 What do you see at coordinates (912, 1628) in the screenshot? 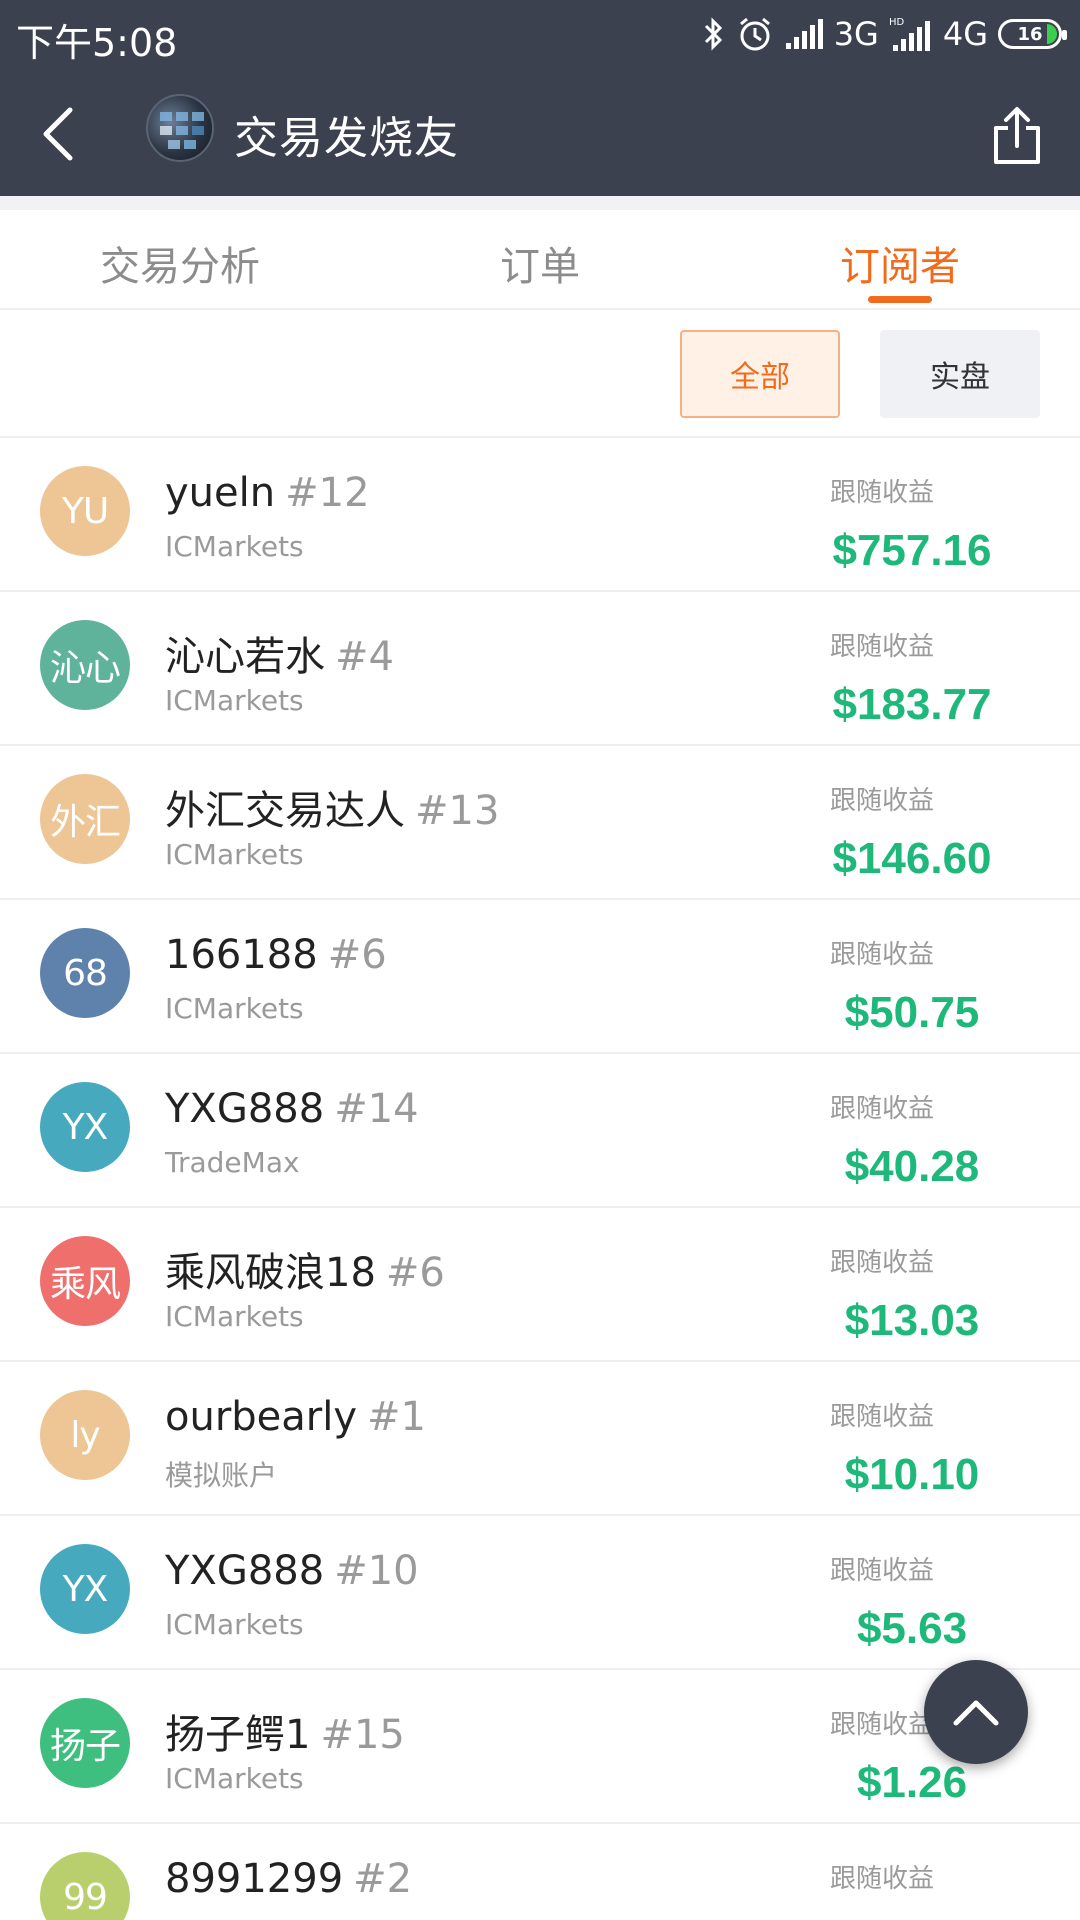
I see `income-value: $5.63` at bounding box center [912, 1628].